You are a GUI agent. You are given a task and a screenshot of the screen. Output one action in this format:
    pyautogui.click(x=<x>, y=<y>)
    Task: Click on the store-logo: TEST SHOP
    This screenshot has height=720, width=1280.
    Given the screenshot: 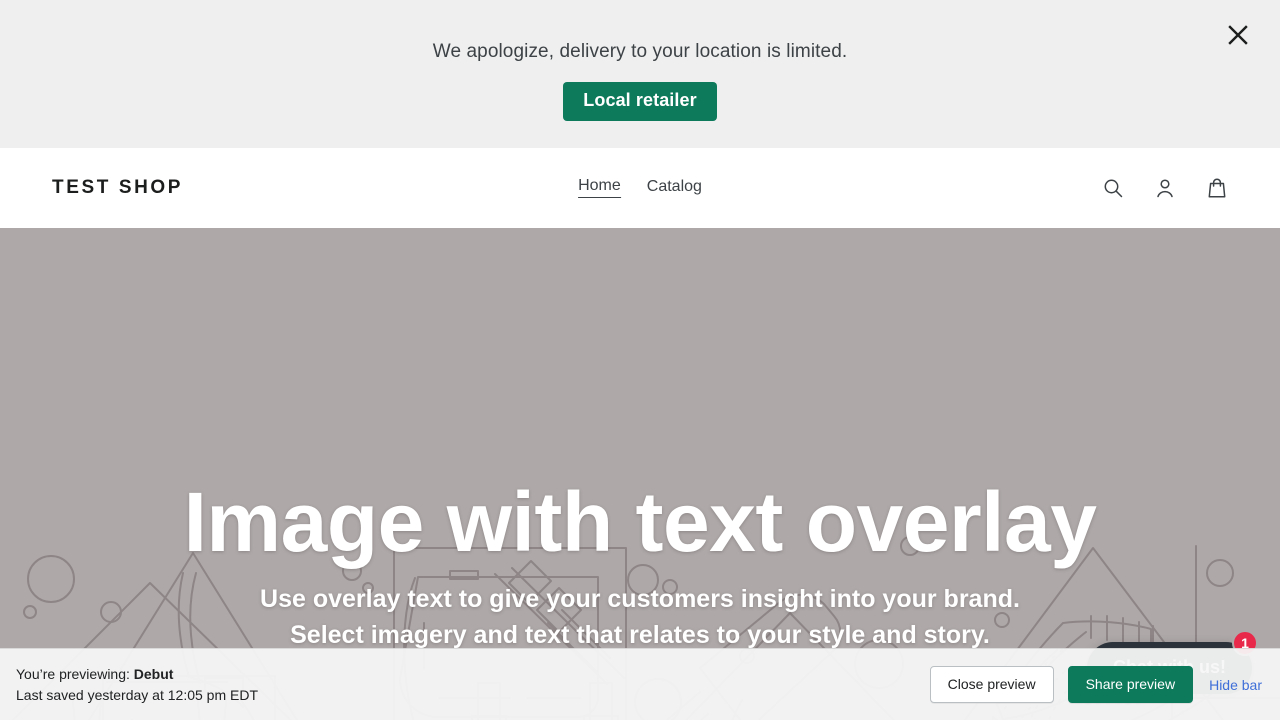 What is the action you would take?
    pyautogui.click(x=117, y=188)
    